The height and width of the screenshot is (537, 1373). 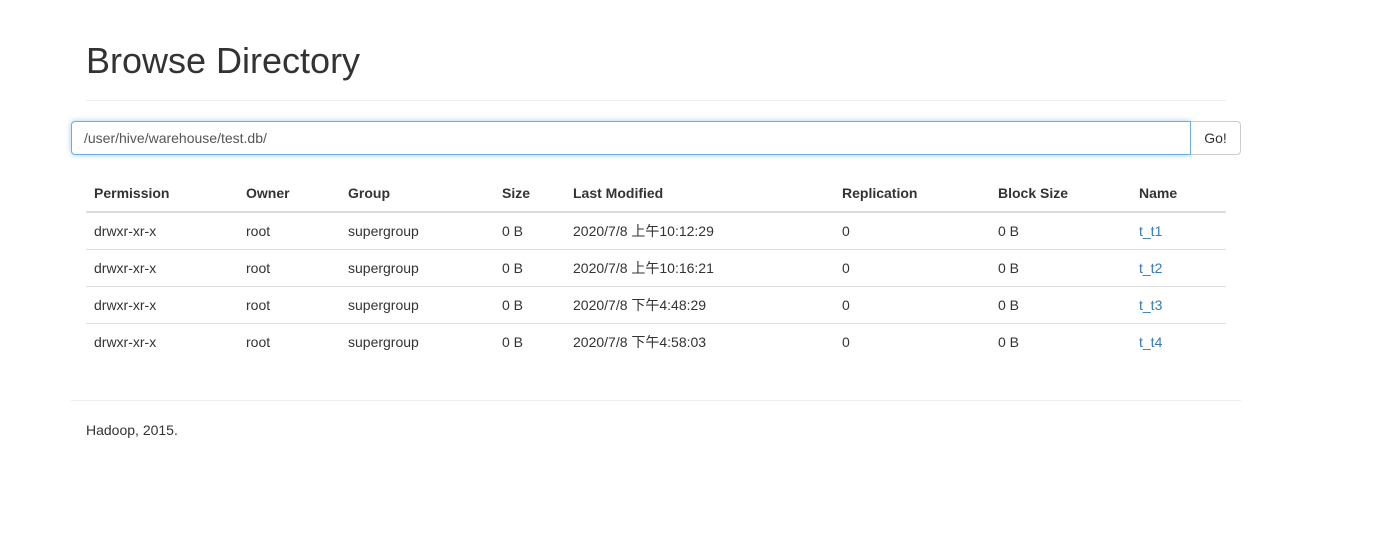 What do you see at coordinates (162, 194) in the screenshot?
I see `column-header-permission: Permission` at bounding box center [162, 194].